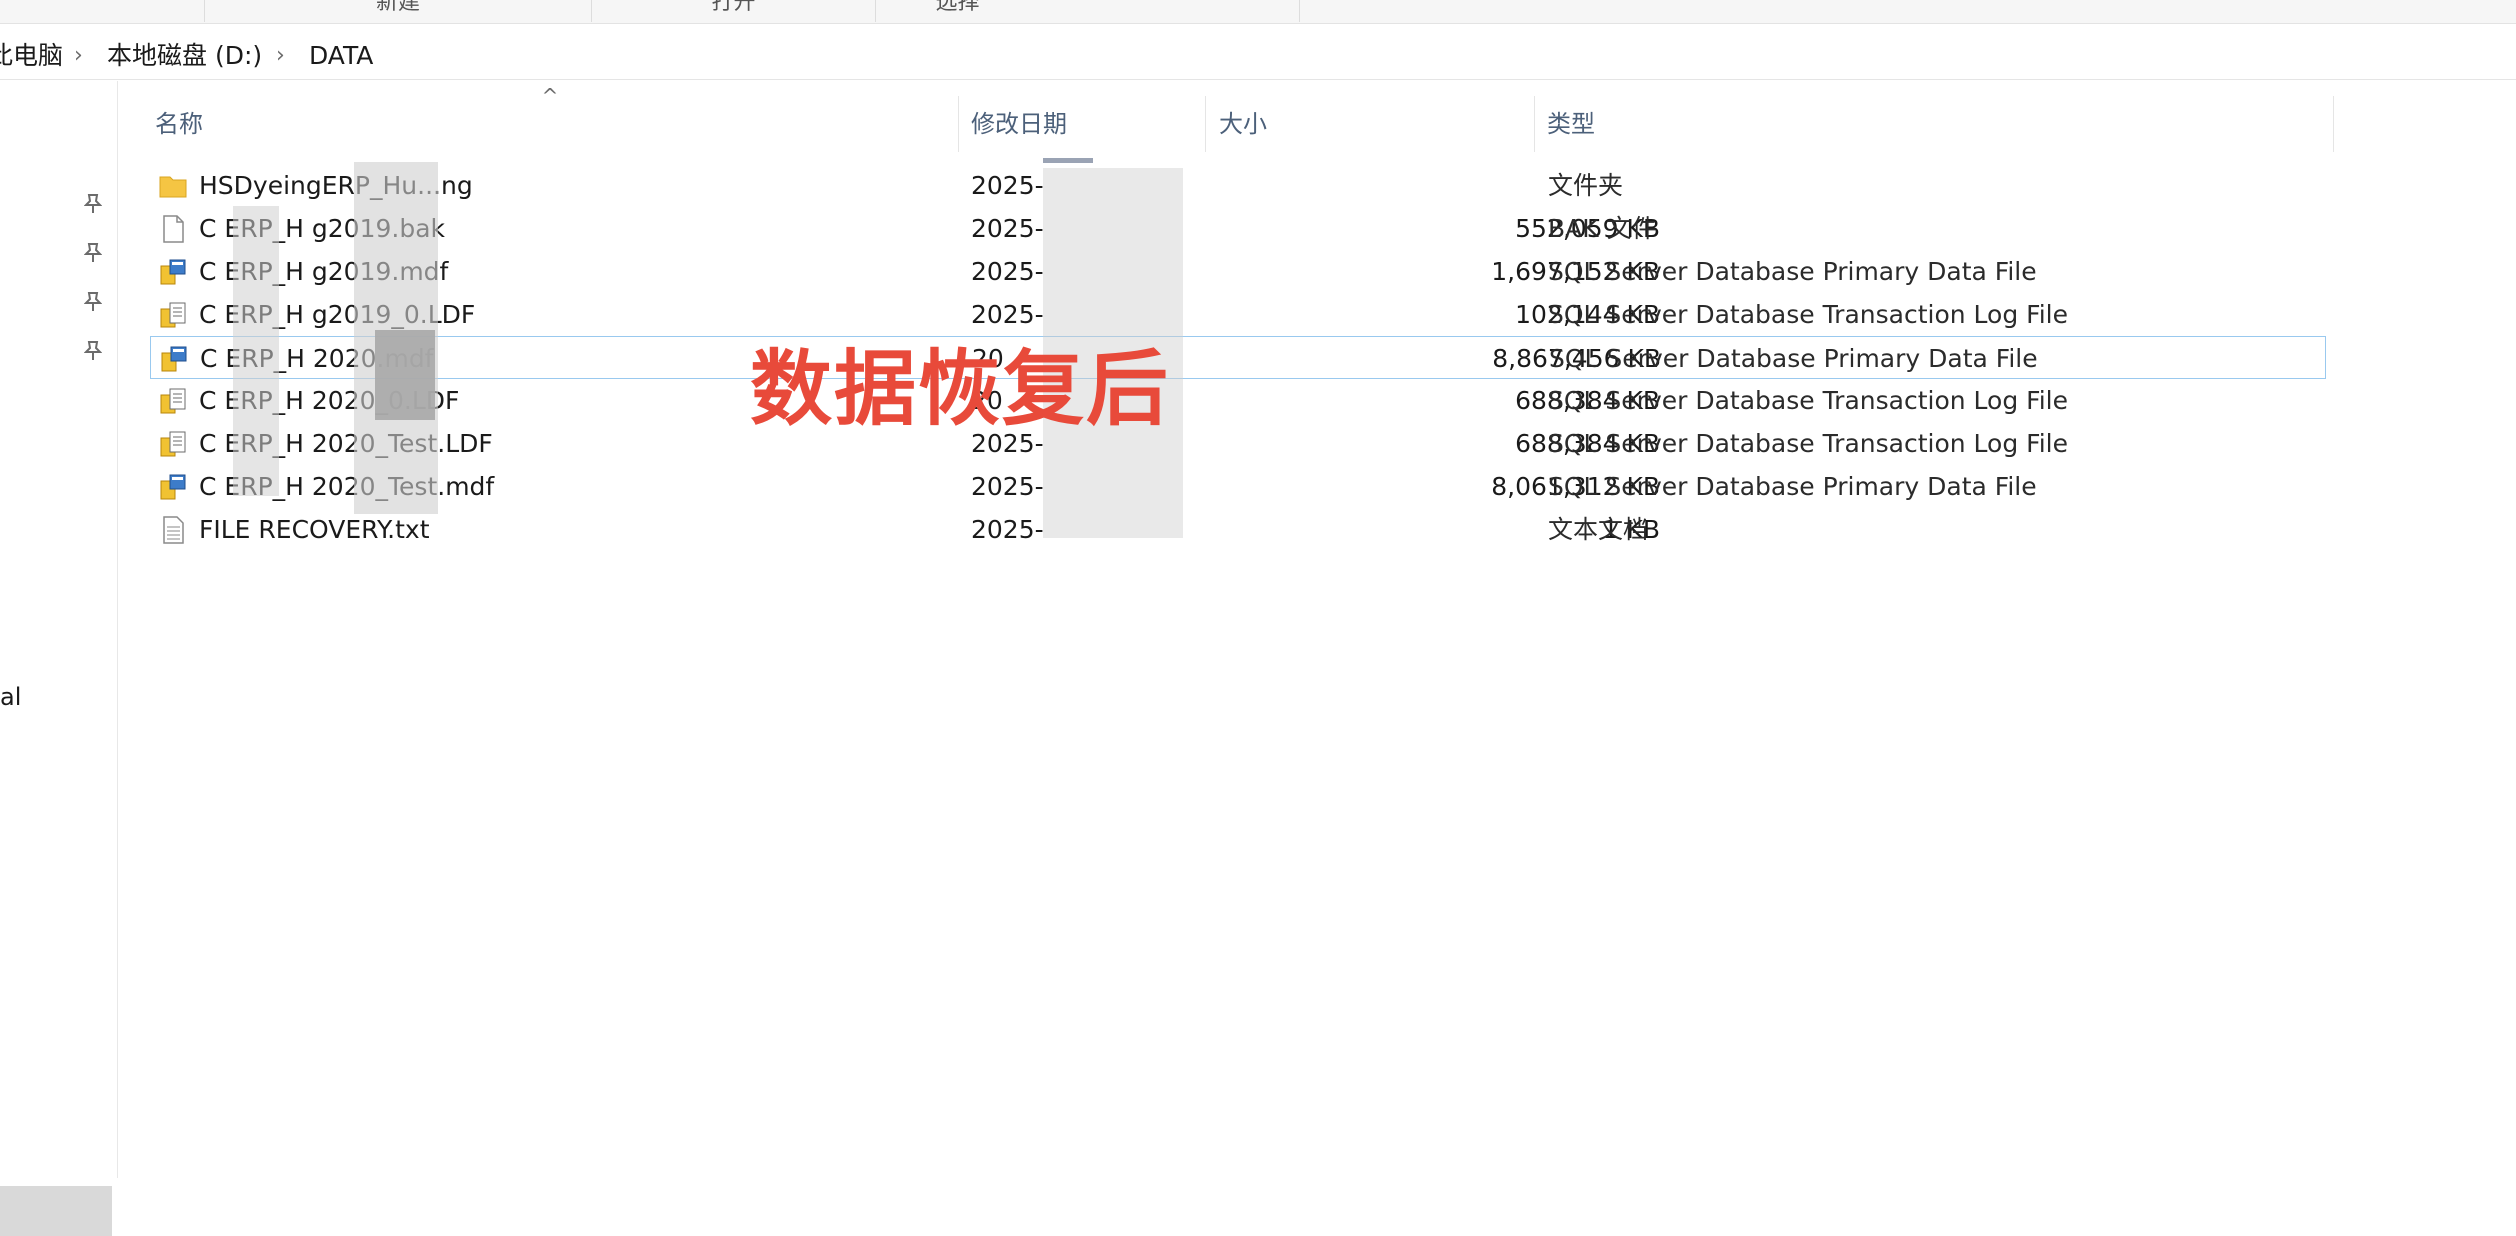 This screenshot has height=1236, width=2516. Describe the element at coordinates (31, 55) in the screenshot. I see `breadcrumb-this-pc: 此电脑` at that location.